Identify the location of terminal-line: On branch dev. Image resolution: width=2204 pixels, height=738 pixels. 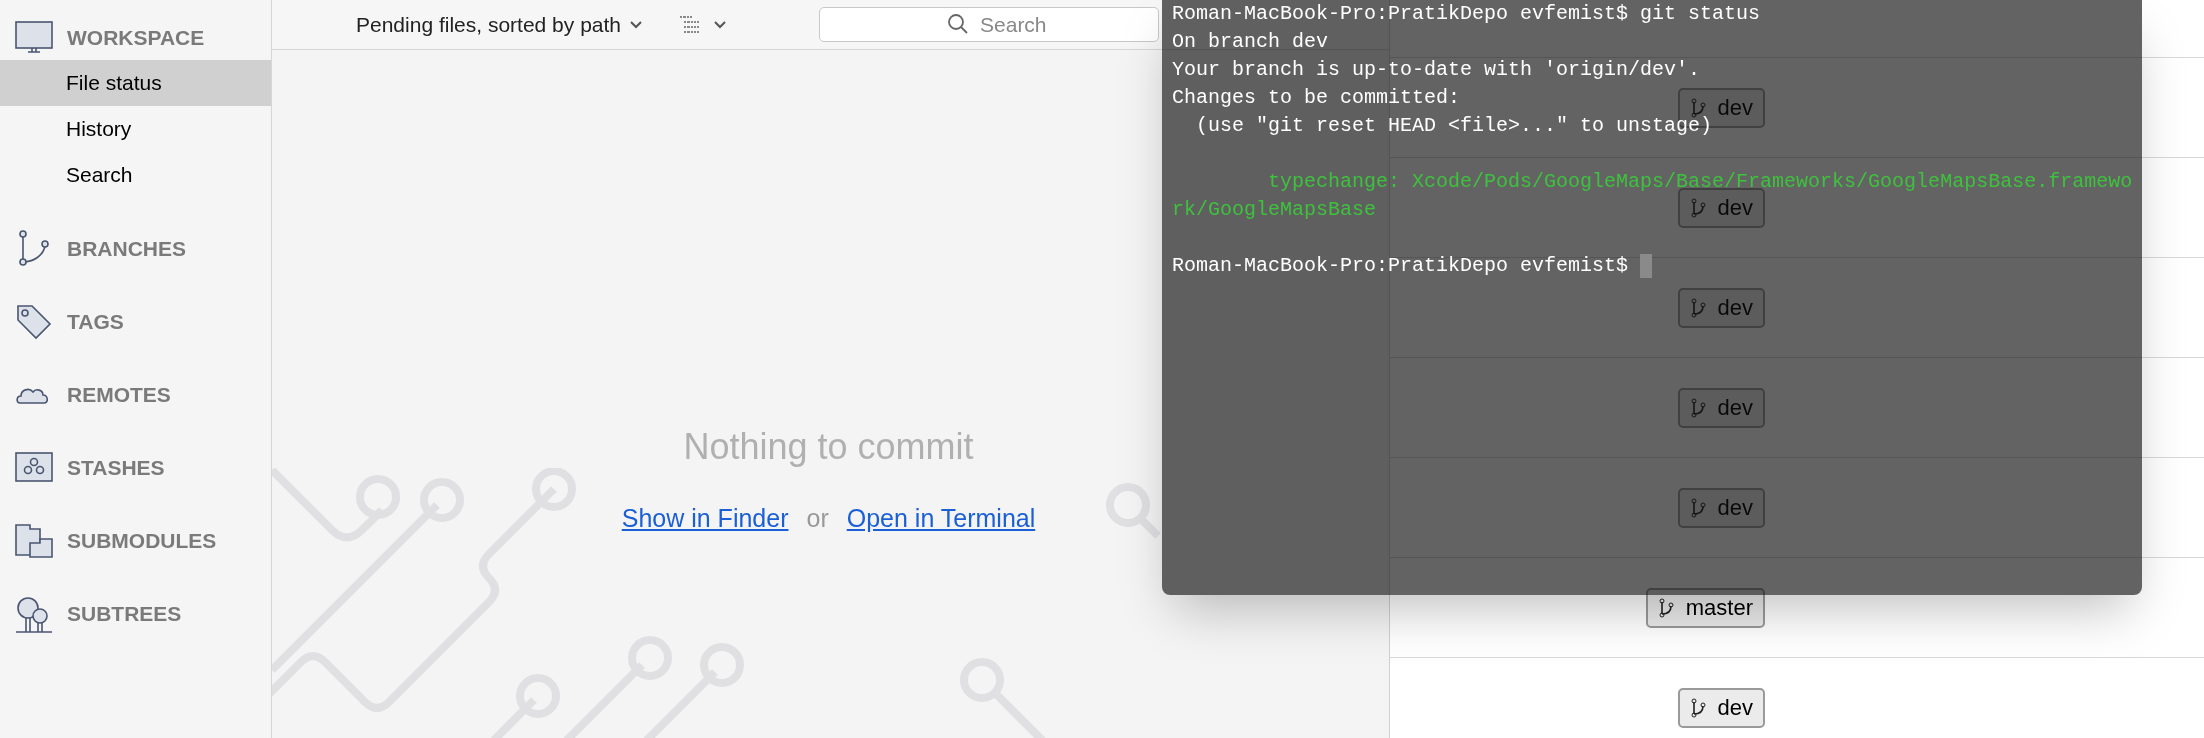
(1250, 42).